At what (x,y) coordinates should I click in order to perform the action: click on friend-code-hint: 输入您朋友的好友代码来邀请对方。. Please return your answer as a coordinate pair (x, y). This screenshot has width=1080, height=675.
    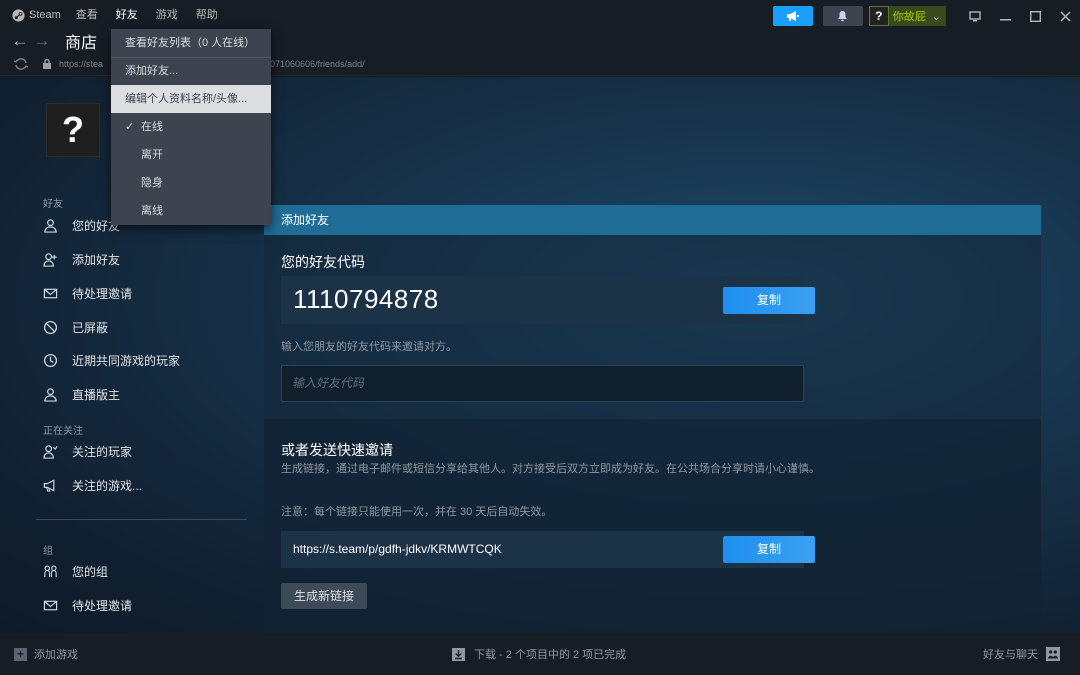
    Looking at the image, I should click on (369, 347).